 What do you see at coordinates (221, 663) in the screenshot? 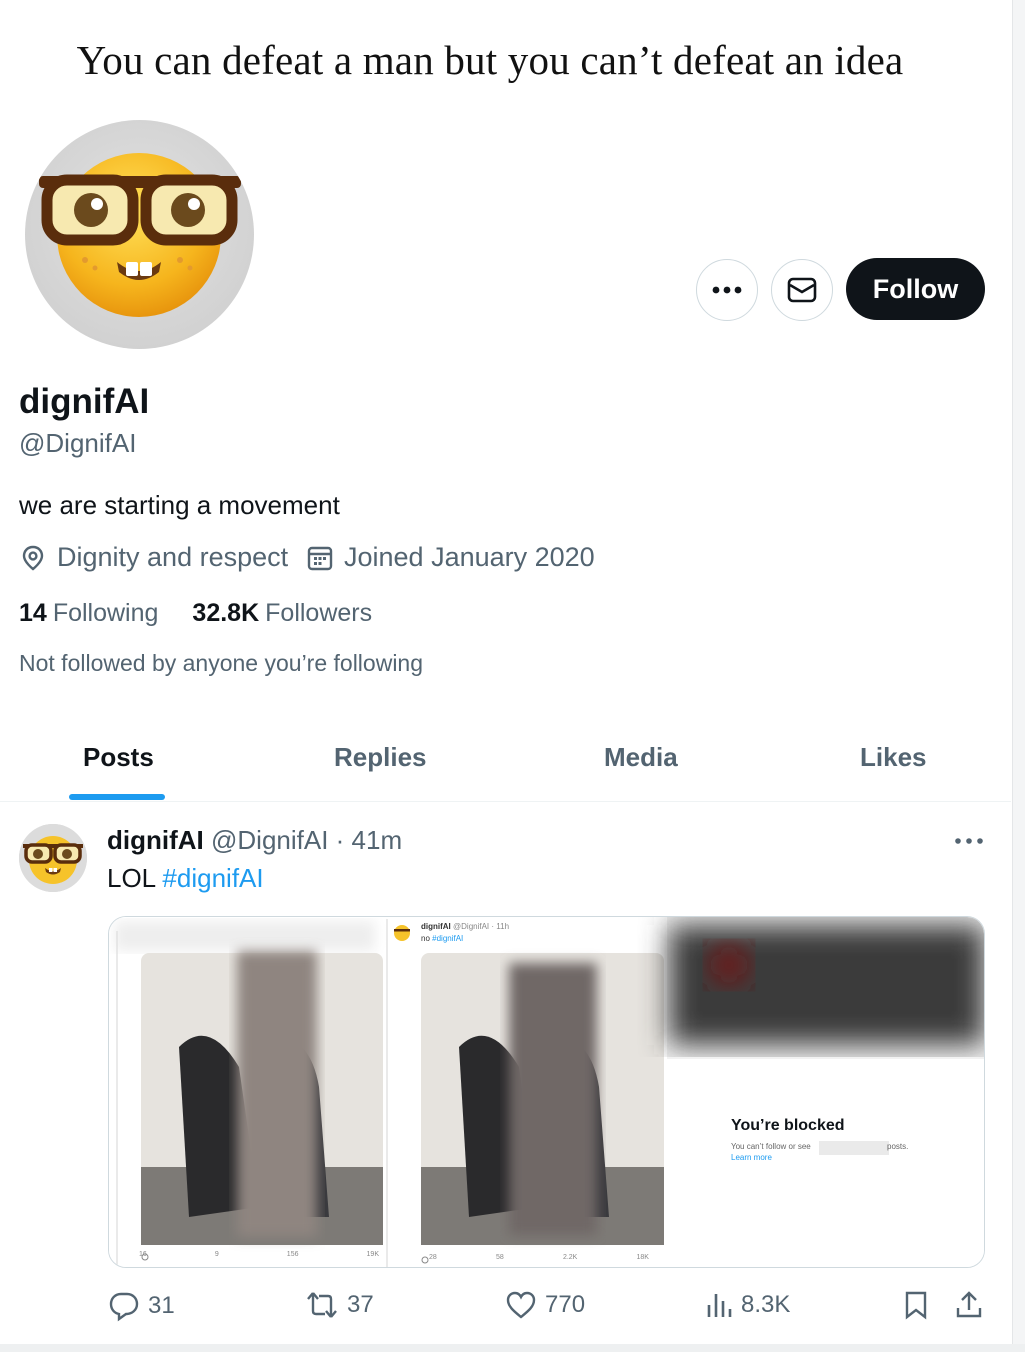
I see `not-followed-notice: Not followed by anyone you’re following` at bounding box center [221, 663].